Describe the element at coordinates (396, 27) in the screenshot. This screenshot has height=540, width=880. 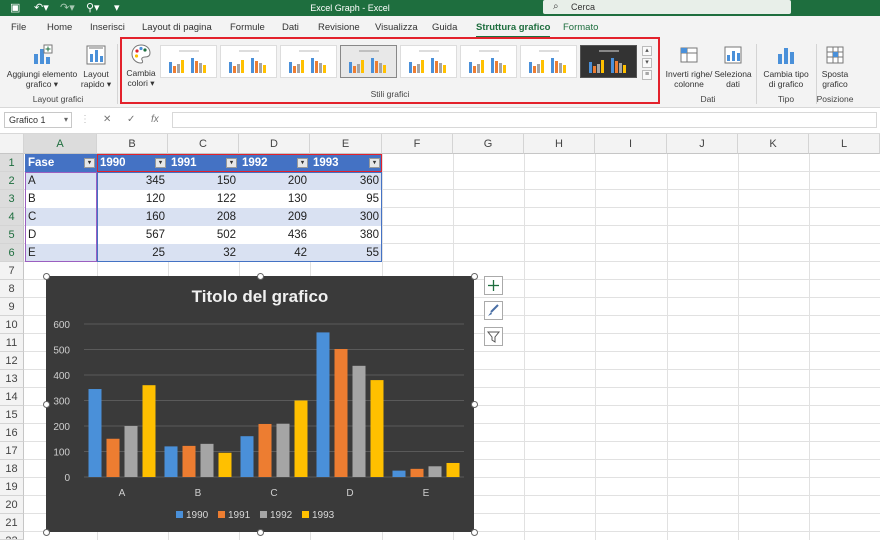
I see `tab-view: Visualizza` at that location.